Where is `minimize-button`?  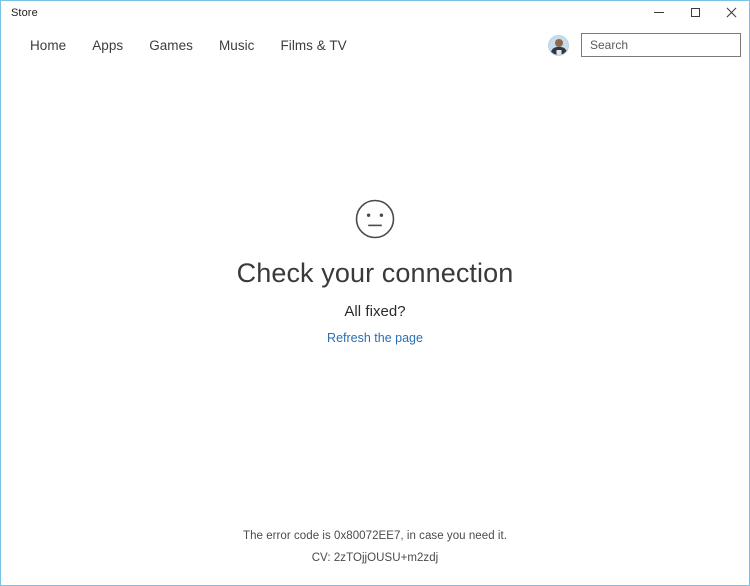 minimize-button is located at coordinates (659, 12).